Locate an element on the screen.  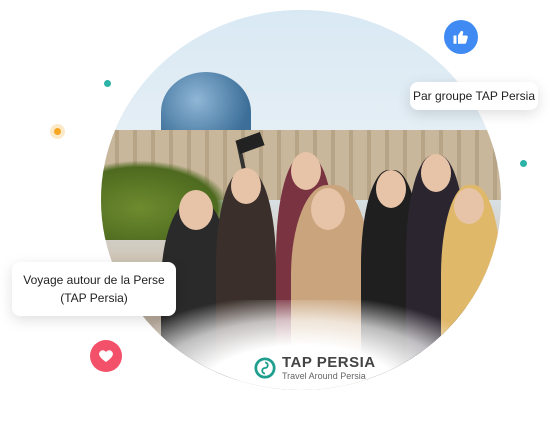
logo-tagline: Travel Around Persia is located at coordinates (324, 376).